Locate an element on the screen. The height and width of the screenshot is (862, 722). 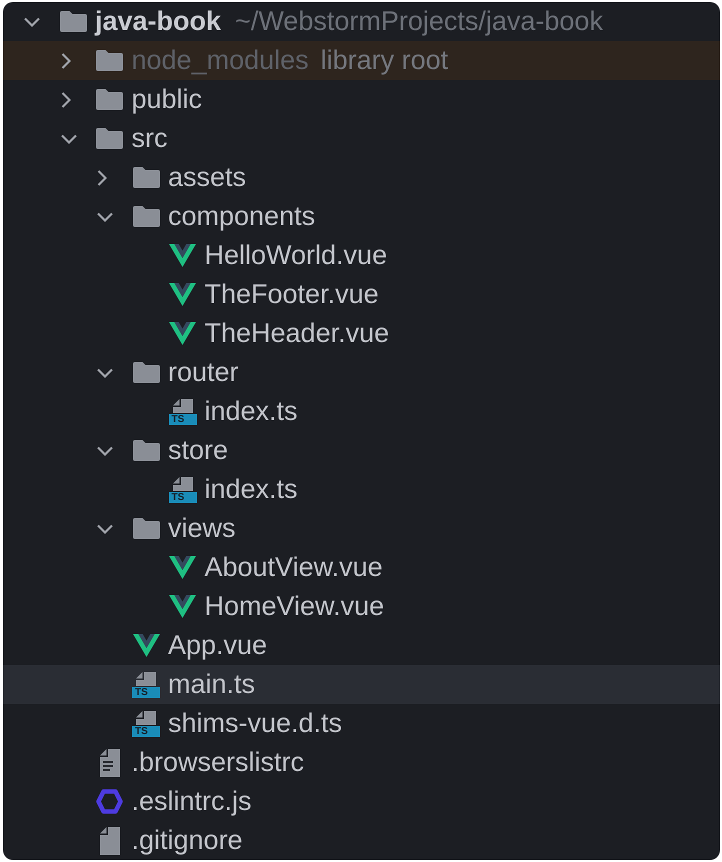
hexagon-icon is located at coordinates (109, 801).